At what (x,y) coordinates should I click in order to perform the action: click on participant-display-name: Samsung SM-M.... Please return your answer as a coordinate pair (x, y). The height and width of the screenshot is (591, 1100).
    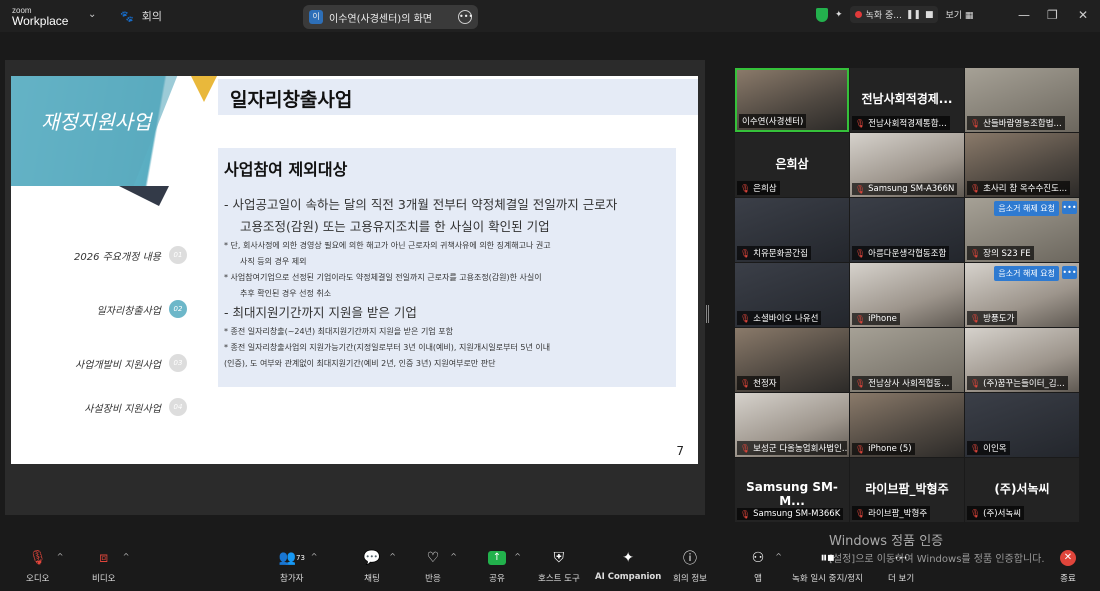
    Looking at the image, I should click on (792, 494).